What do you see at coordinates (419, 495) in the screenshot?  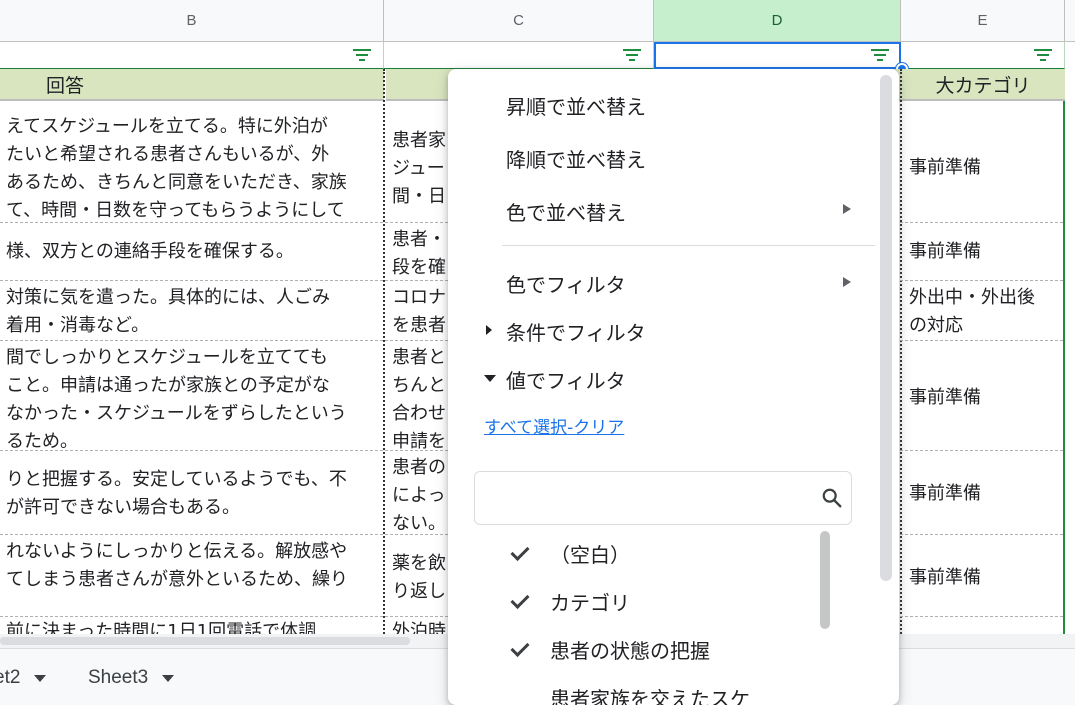 I see `cell-text: によっ` at bounding box center [419, 495].